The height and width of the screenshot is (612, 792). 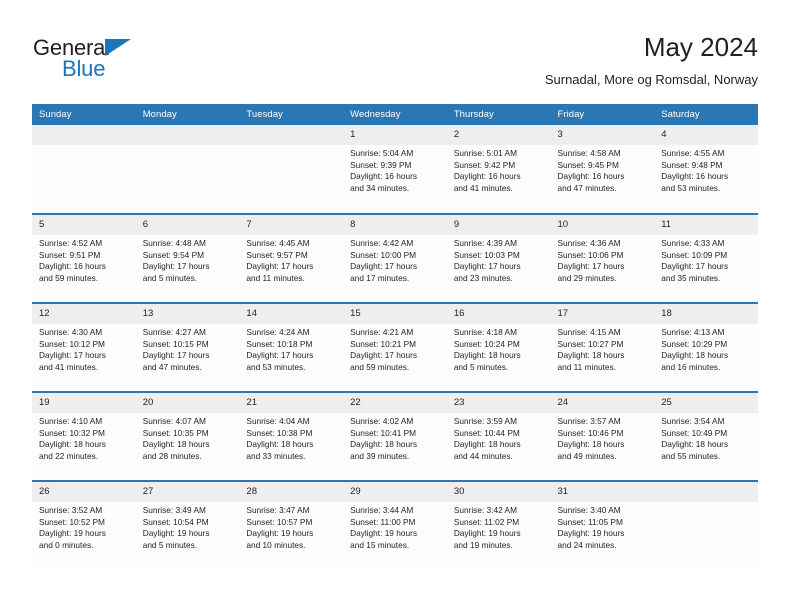 I want to click on sunrise-text: Sunrise: 4:07 AM, so click(x=174, y=421).